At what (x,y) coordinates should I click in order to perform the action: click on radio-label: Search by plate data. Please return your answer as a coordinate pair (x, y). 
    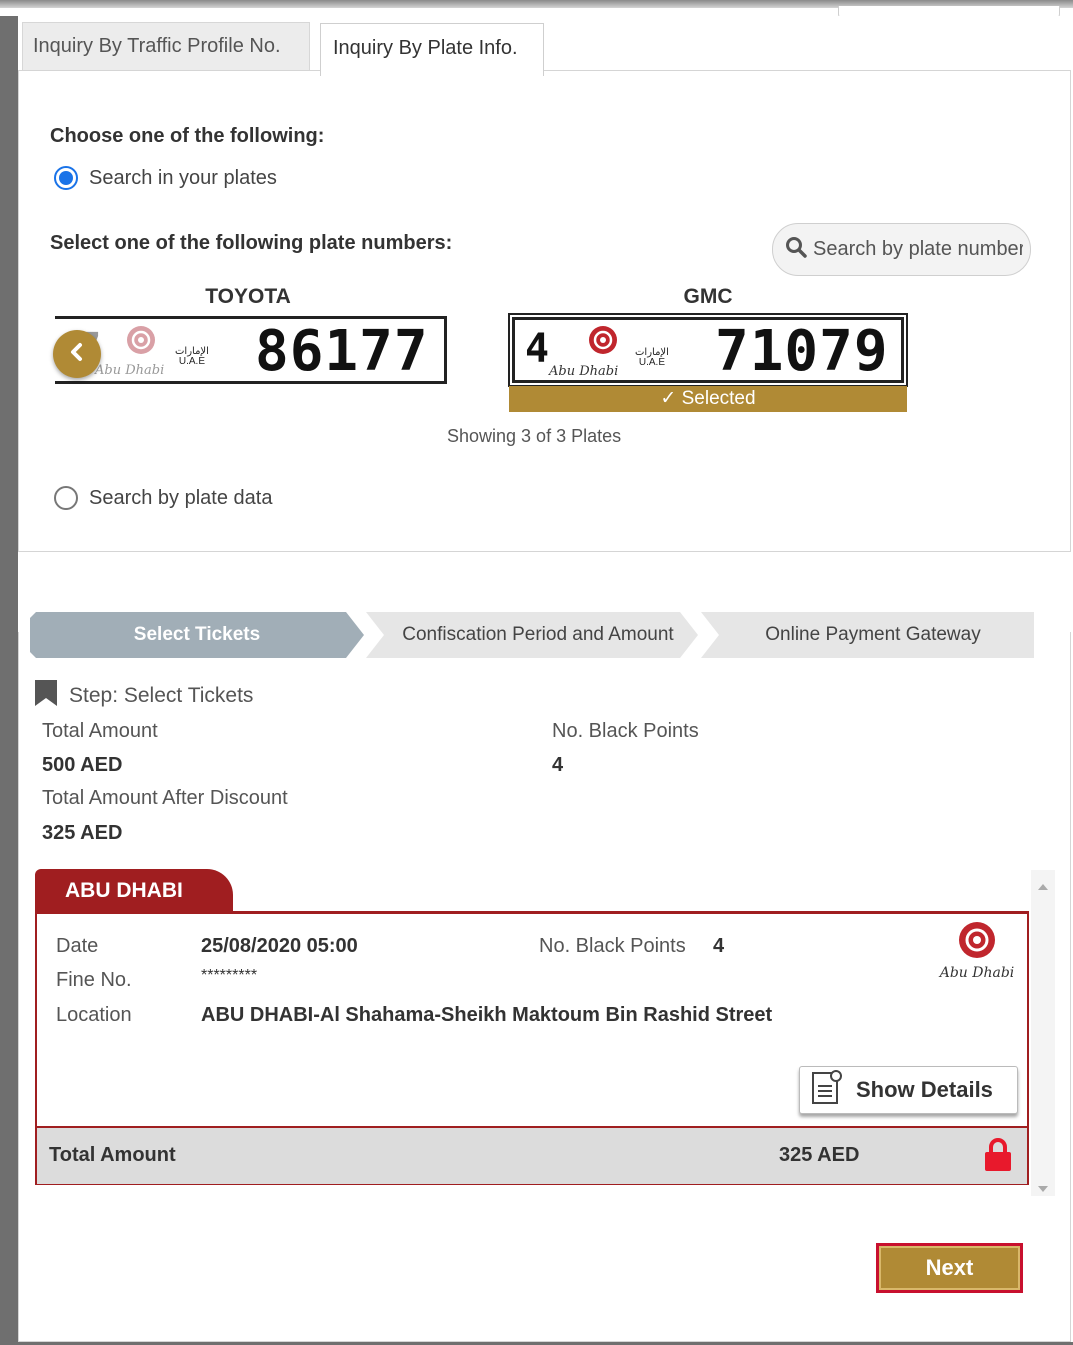
    Looking at the image, I should click on (181, 497).